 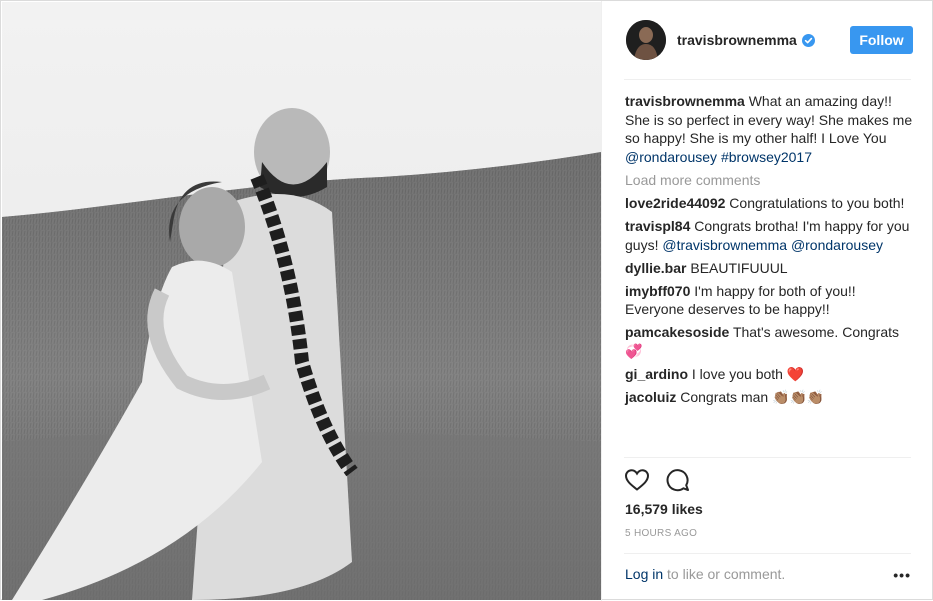 I want to click on comment-item: dyllie.bar BEAUTIFUUUL, so click(x=770, y=268).